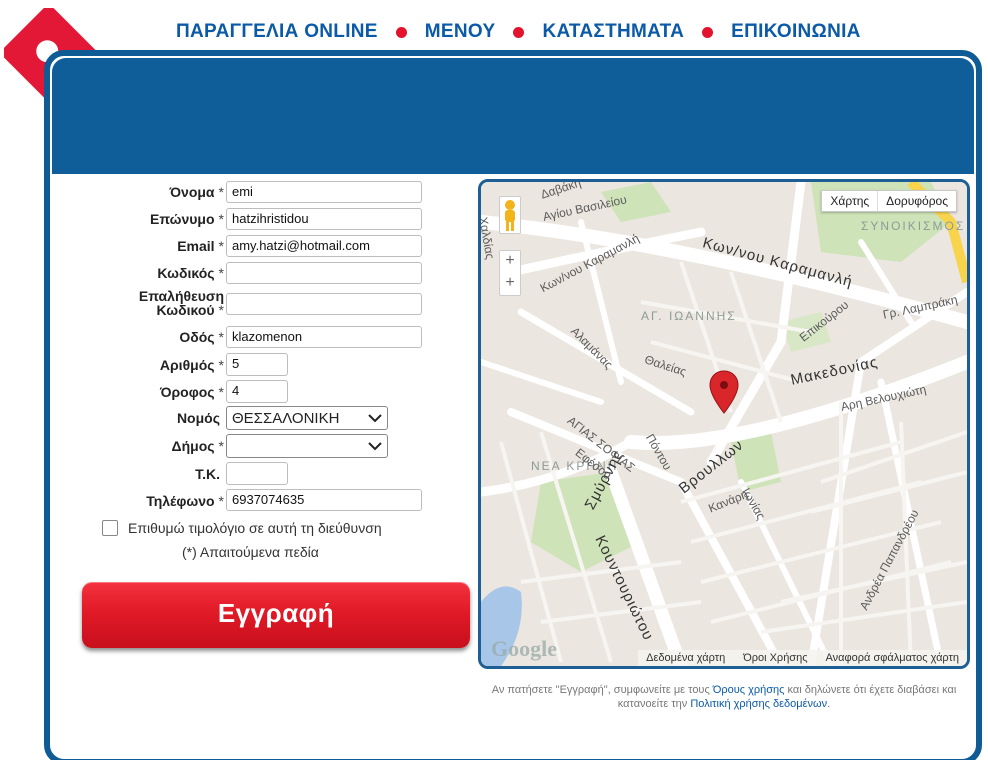  Describe the element at coordinates (181, 303) in the screenshot. I see `password-confirm-label: Επαλήθευση Κωδικού *` at that location.